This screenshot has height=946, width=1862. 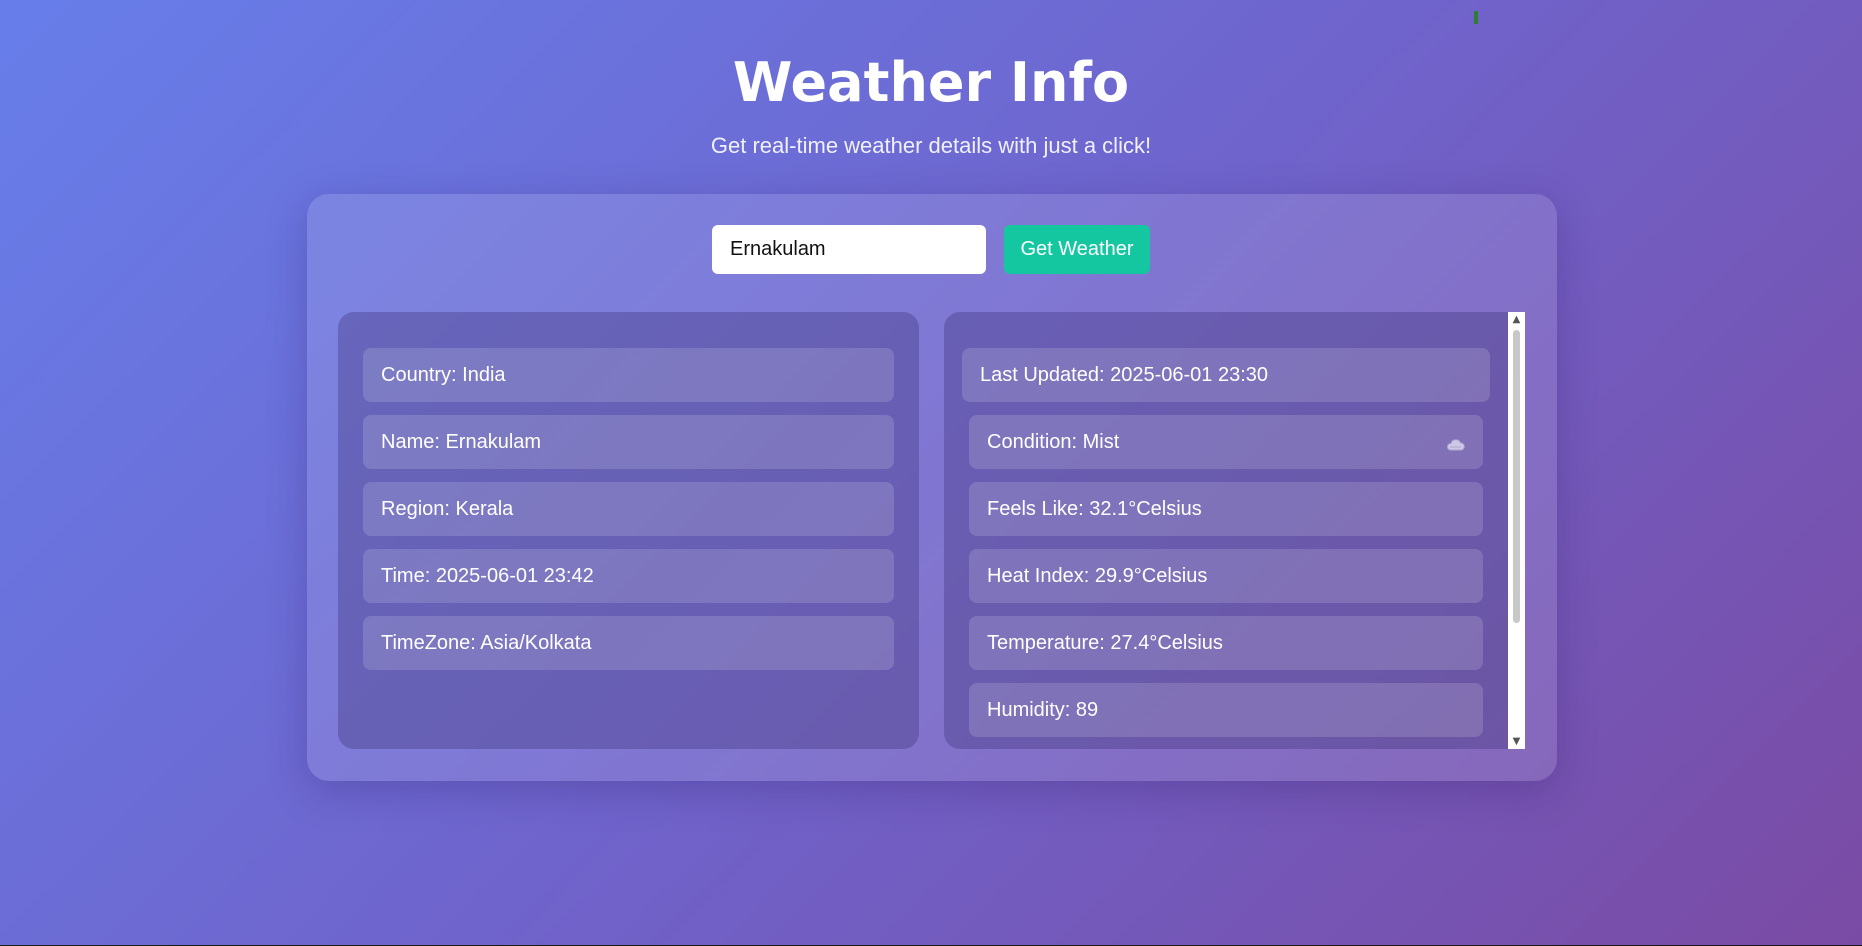 I want to click on feels-like-item: Feels Like: 32.1°Celsius, so click(x=1226, y=509).